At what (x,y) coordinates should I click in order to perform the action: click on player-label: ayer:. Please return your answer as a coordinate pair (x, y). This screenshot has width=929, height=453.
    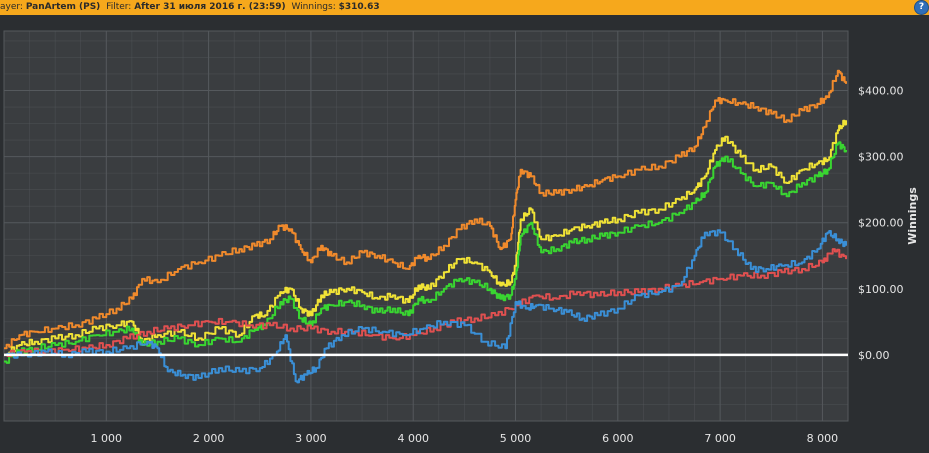
    Looking at the image, I should click on (11, 7).